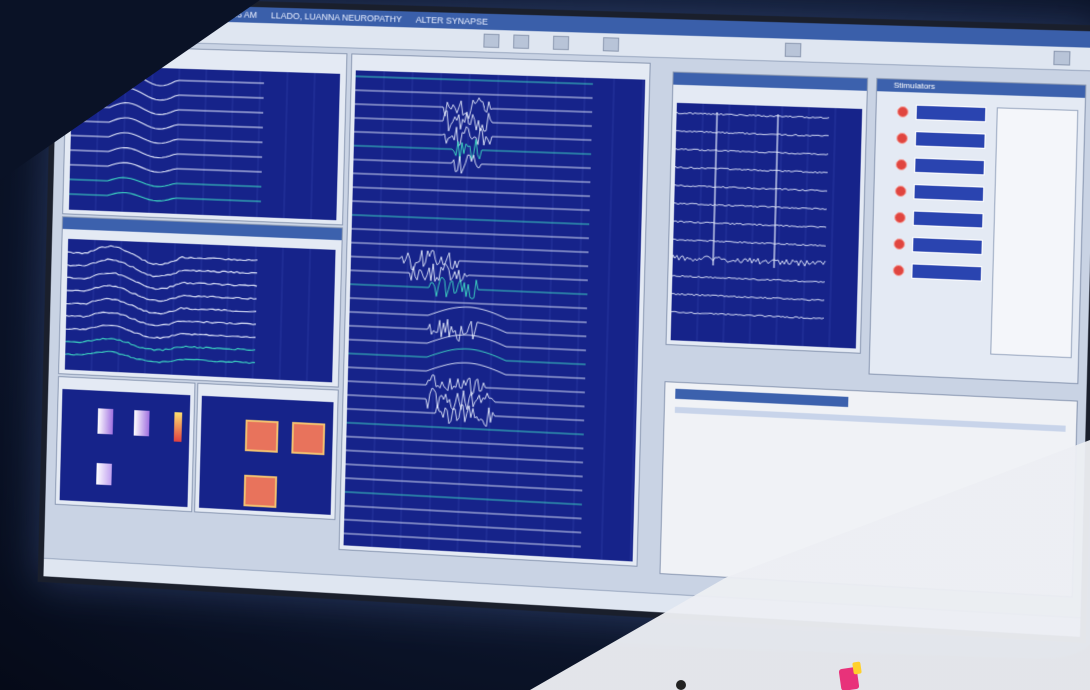 The image size is (1090, 690). Describe the element at coordinates (178, 427) in the screenshot. I see `color-scale` at that location.